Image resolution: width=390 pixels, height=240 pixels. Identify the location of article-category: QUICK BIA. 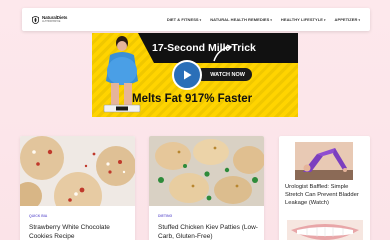
(38, 216).